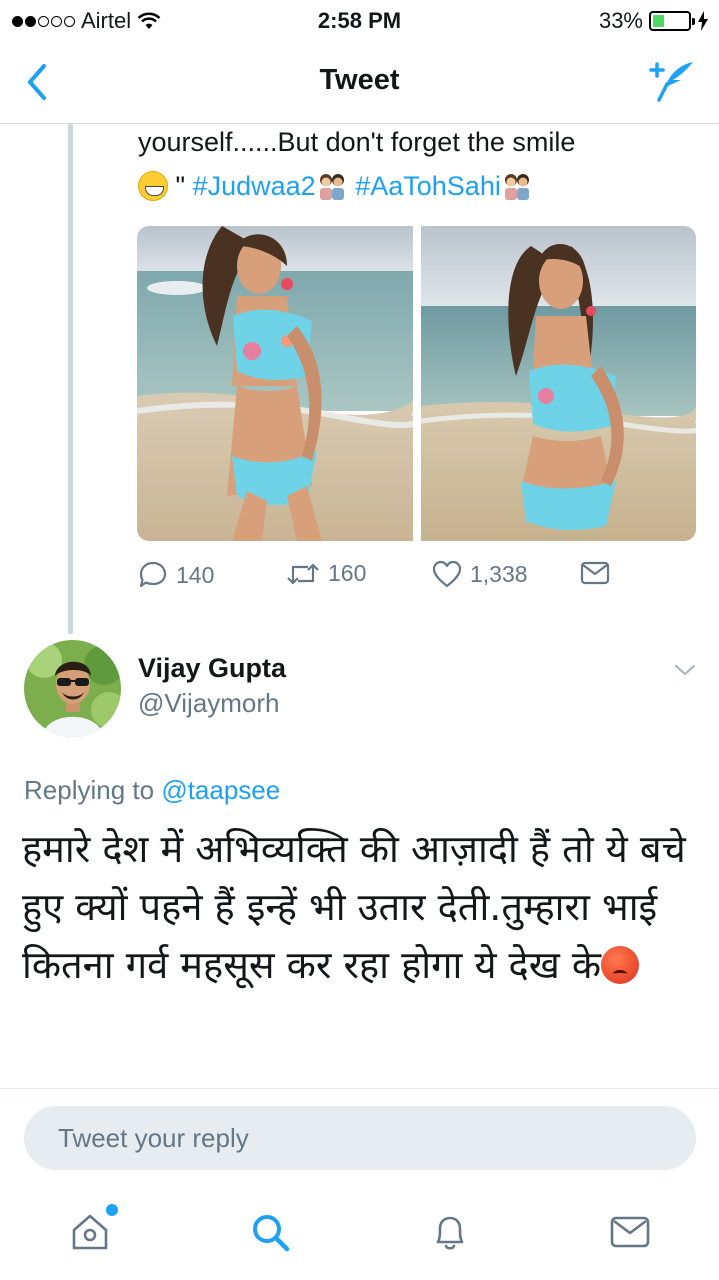 The width and height of the screenshot is (719, 1280). I want to click on home-icon, so click(90, 1232).